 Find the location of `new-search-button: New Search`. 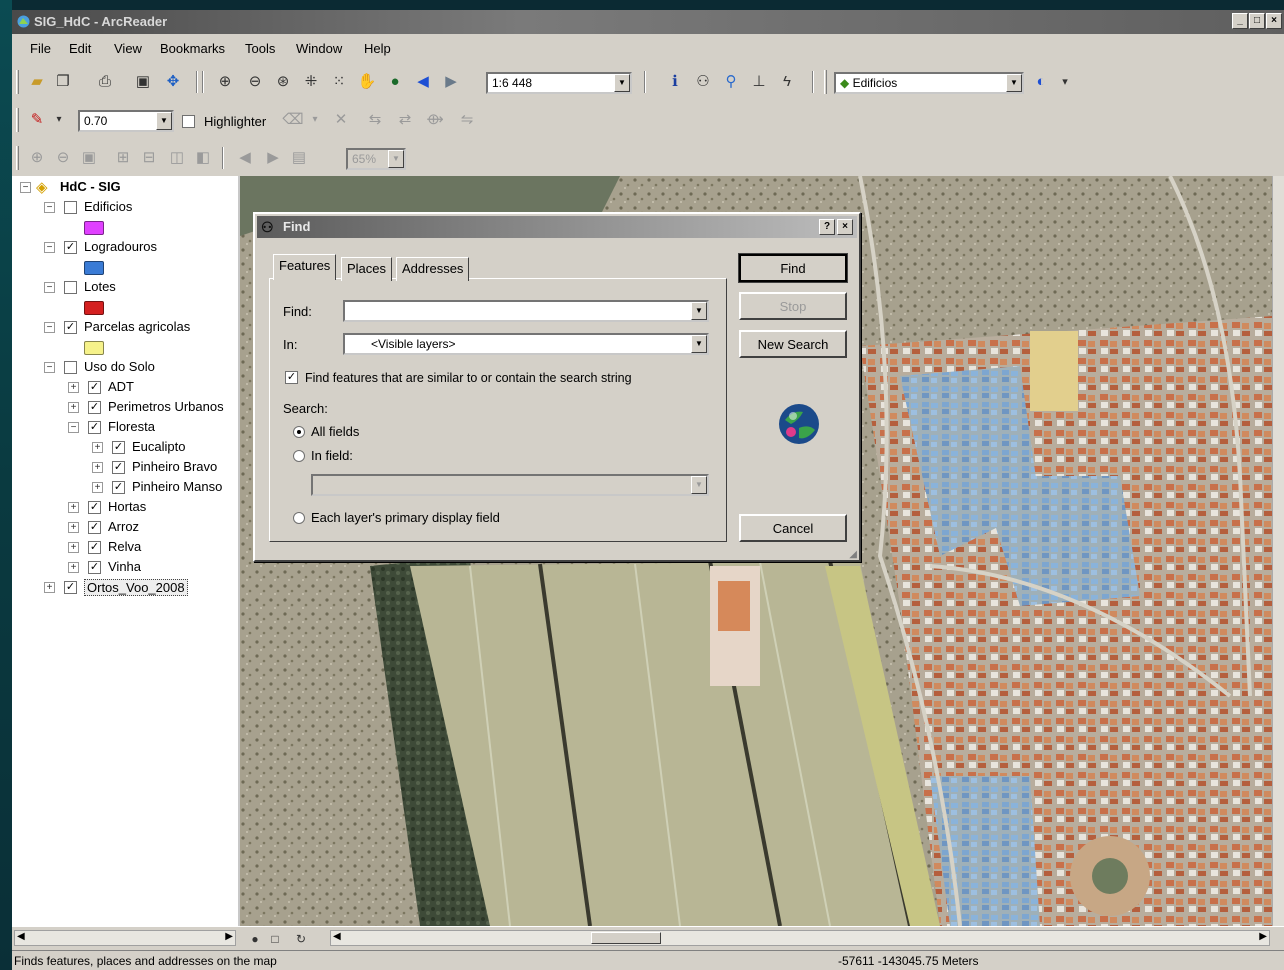

new-search-button: New Search is located at coordinates (793, 344).